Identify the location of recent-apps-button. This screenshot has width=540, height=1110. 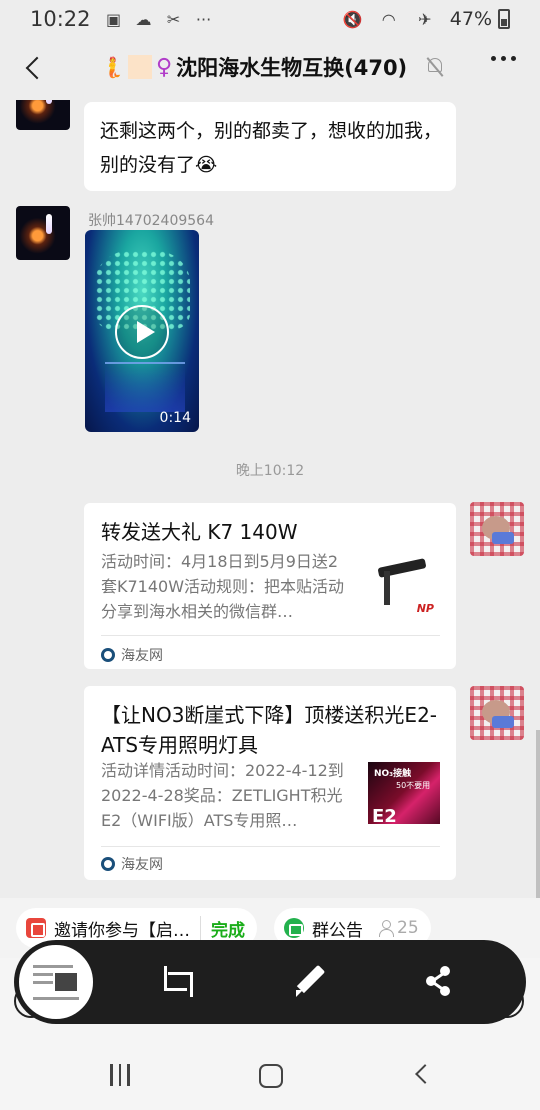
(120, 1075).